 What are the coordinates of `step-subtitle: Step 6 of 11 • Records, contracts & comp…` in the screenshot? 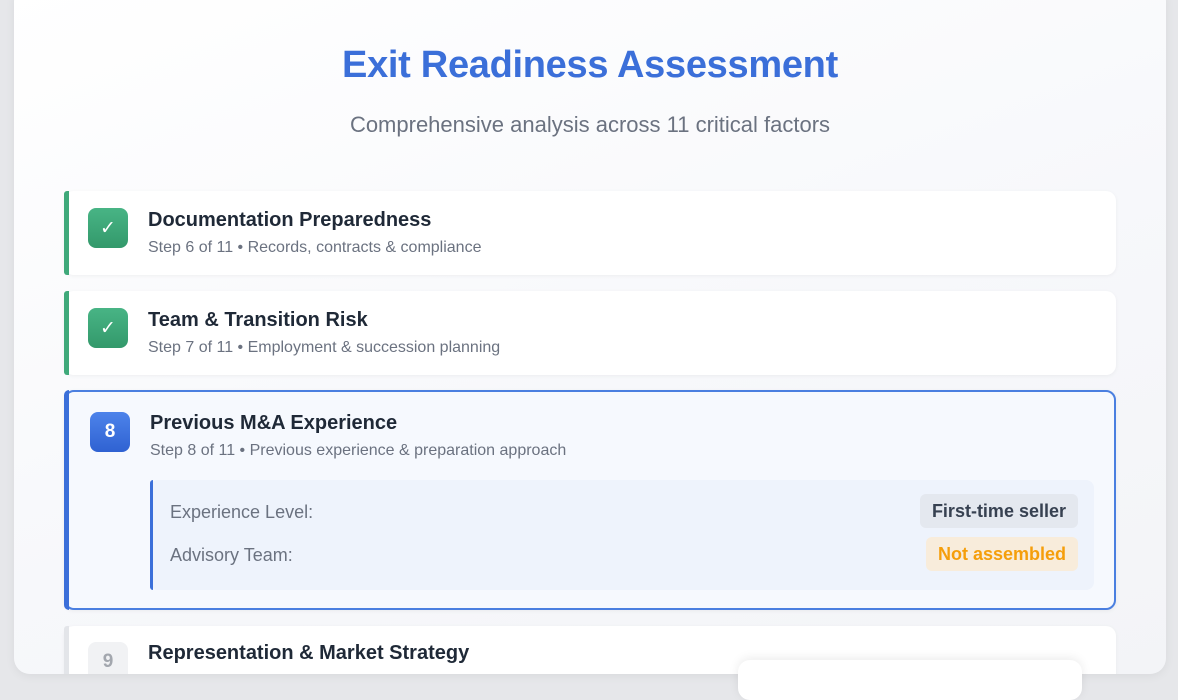 It's located at (315, 247).